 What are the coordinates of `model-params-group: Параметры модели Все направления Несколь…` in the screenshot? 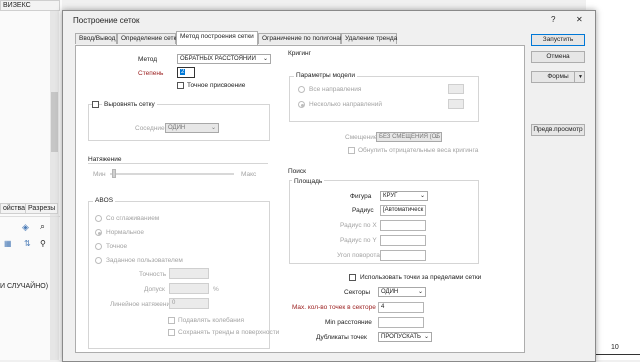 It's located at (384, 97).